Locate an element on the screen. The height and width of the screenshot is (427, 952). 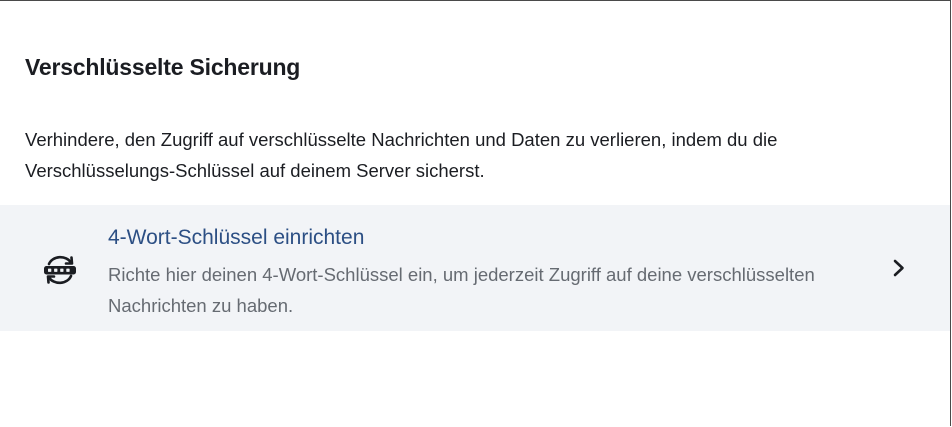
key-rotate-icon is located at coordinates (60, 270).